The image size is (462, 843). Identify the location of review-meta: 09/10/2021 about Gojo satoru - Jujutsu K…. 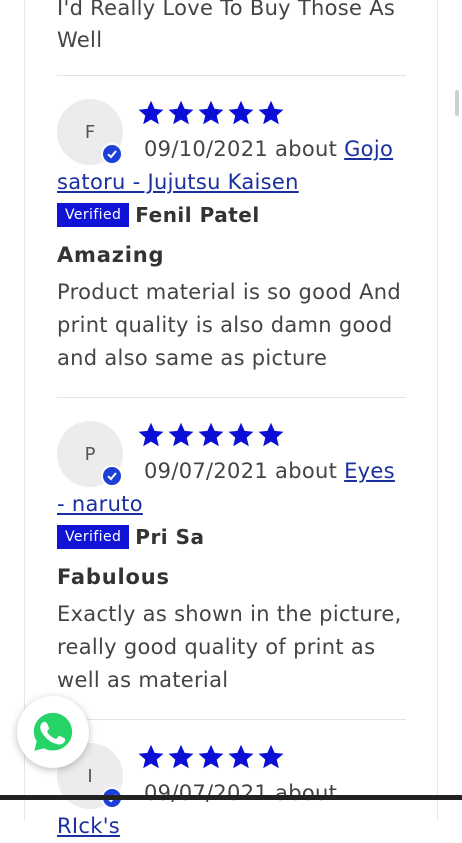
(232, 166).